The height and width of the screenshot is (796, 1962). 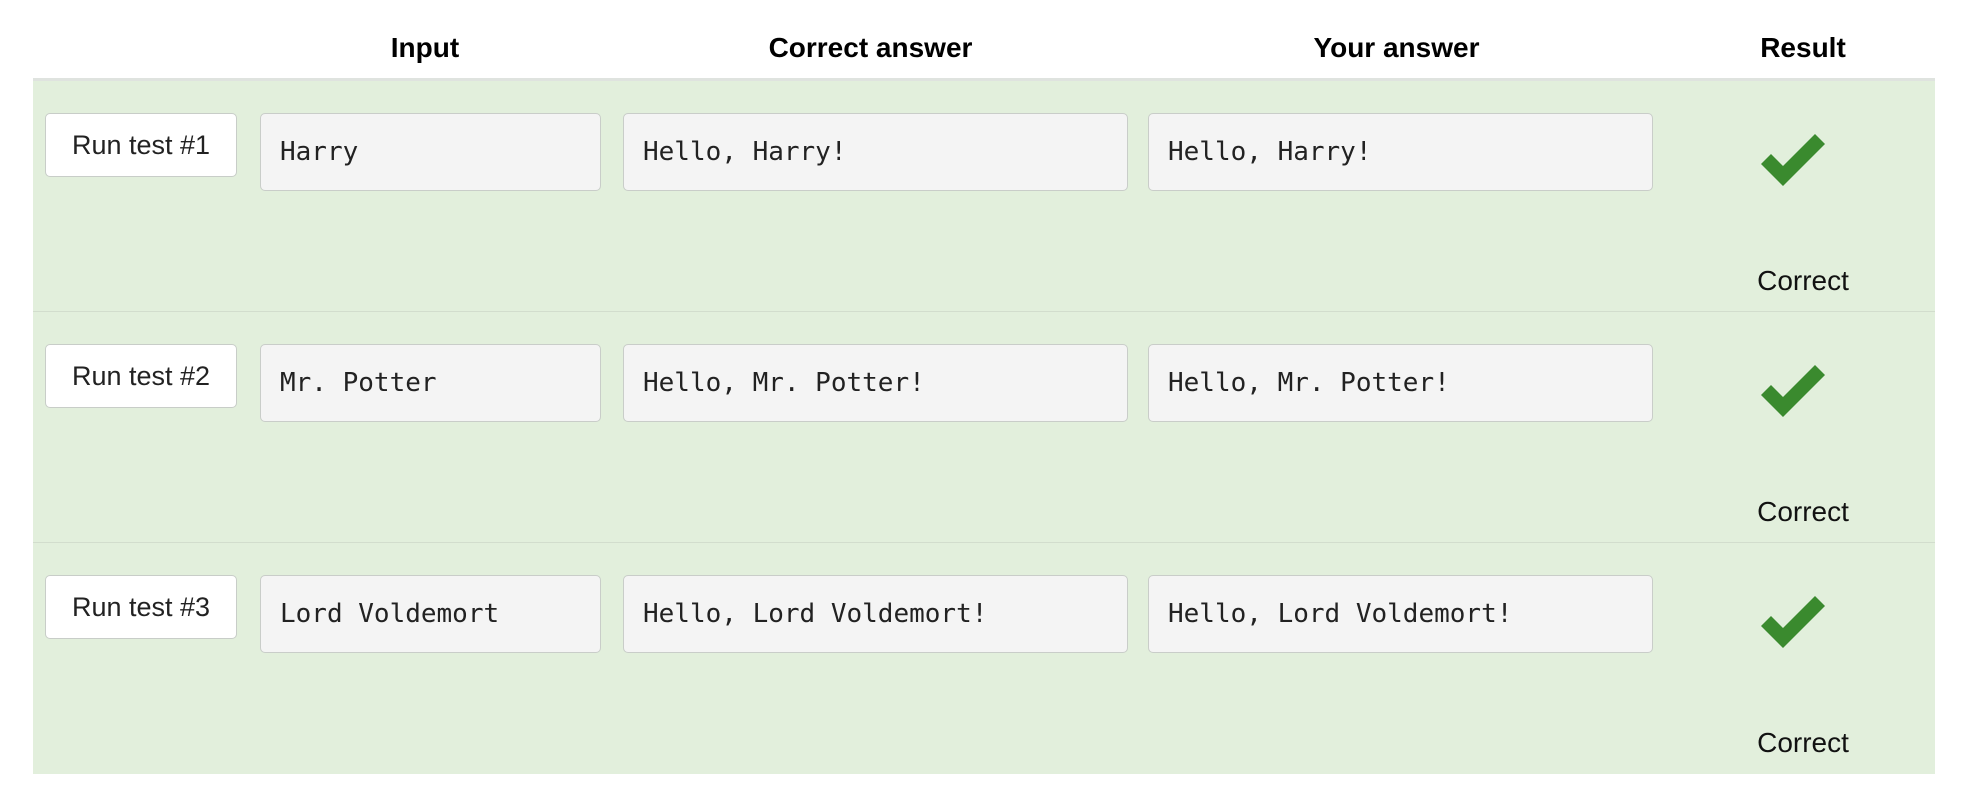 I want to click on input-field: Lord Voldemort, so click(x=430, y=614).